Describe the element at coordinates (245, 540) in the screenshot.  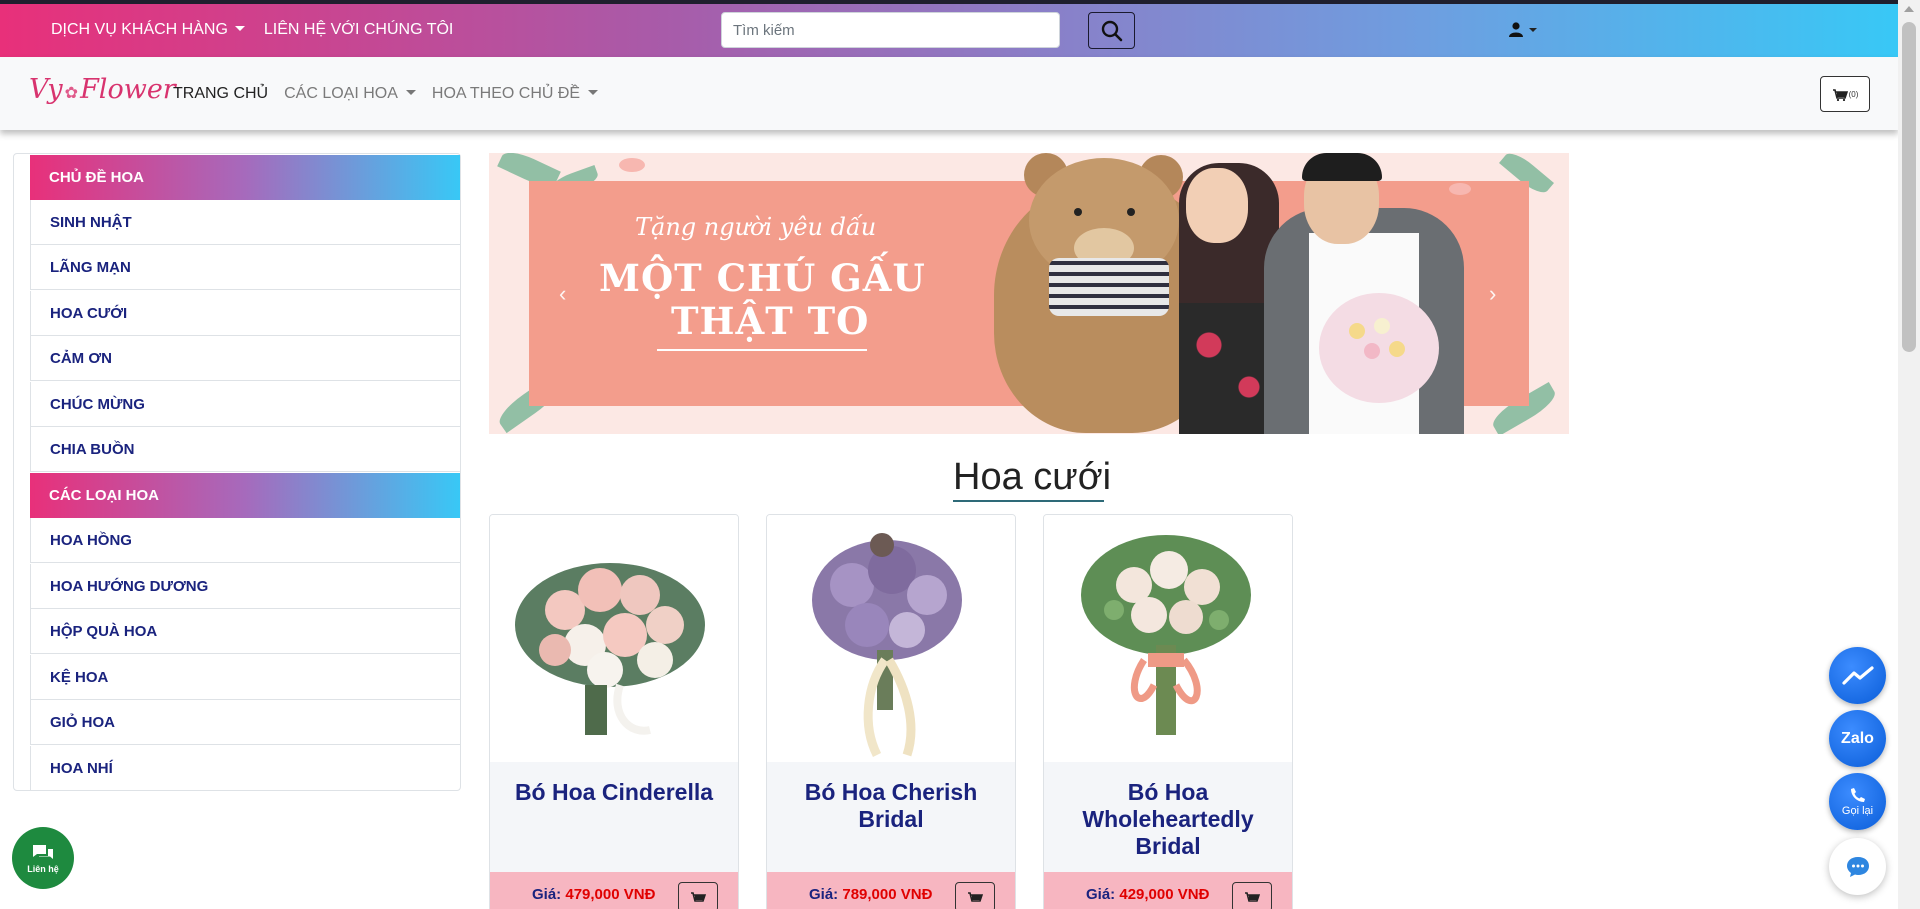
I see `sidebar-item-roses: HOA HỒNG` at that location.